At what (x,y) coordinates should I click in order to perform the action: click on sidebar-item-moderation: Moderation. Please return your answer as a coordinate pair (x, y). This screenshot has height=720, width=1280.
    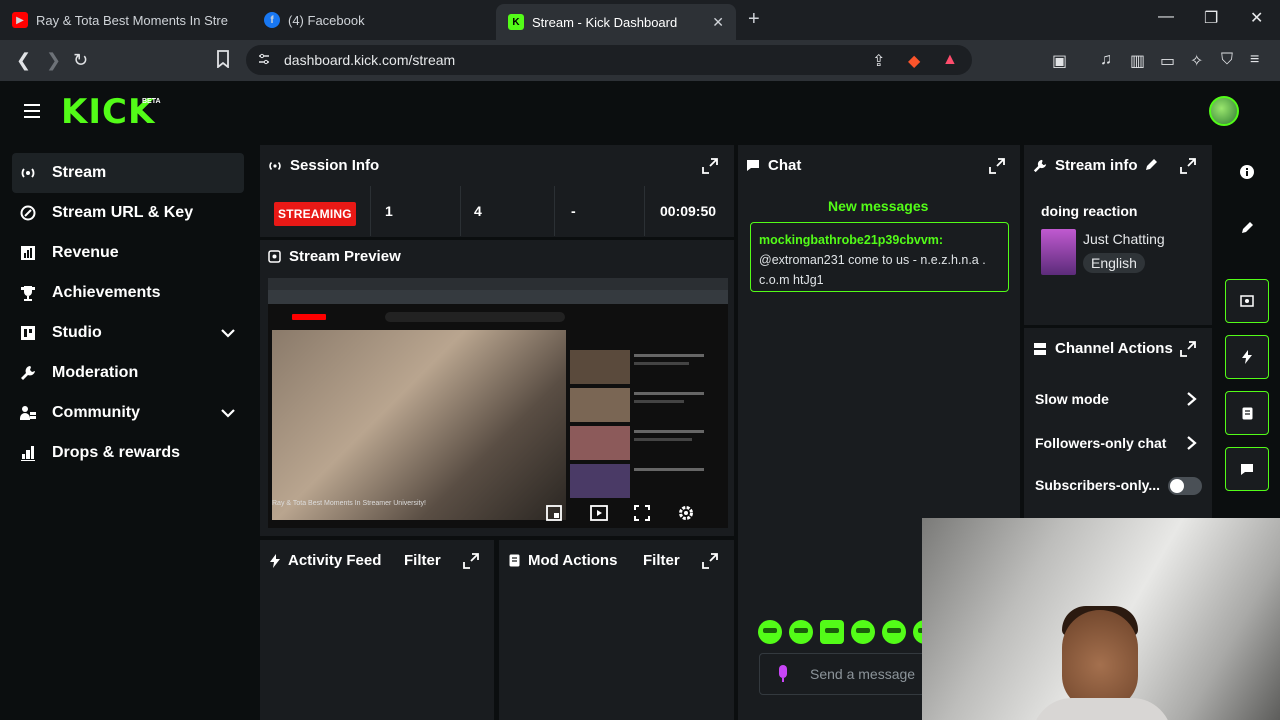
    Looking at the image, I should click on (128, 373).